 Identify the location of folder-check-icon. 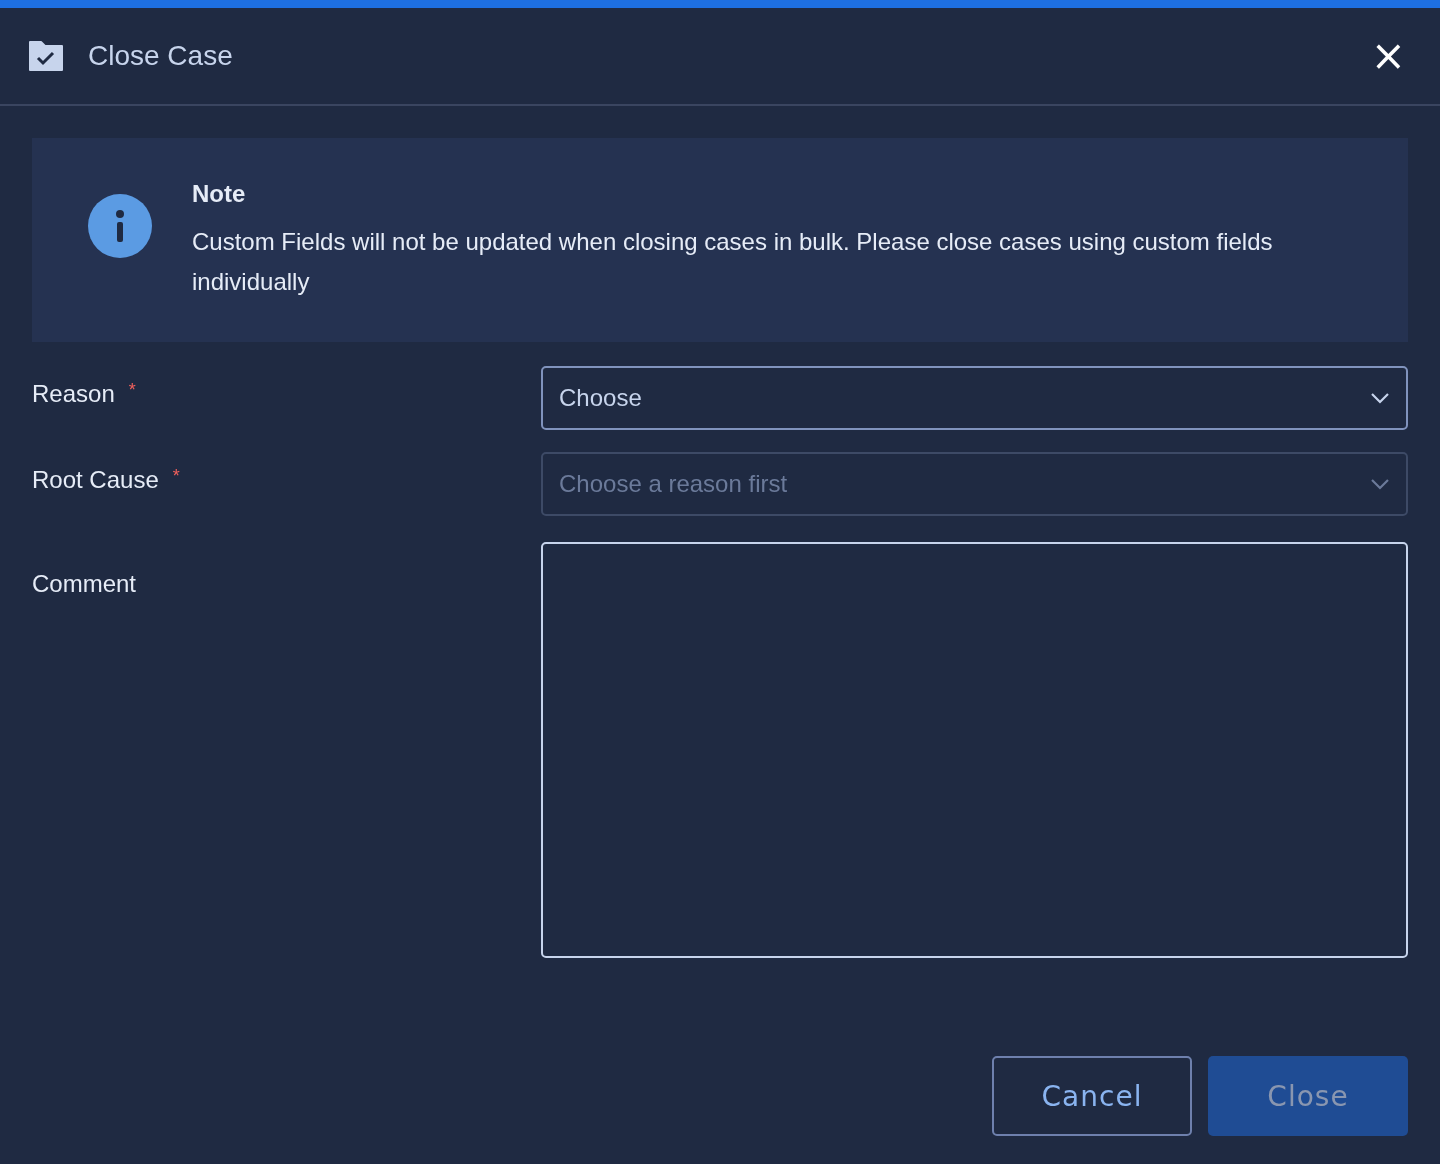
(46, 56).